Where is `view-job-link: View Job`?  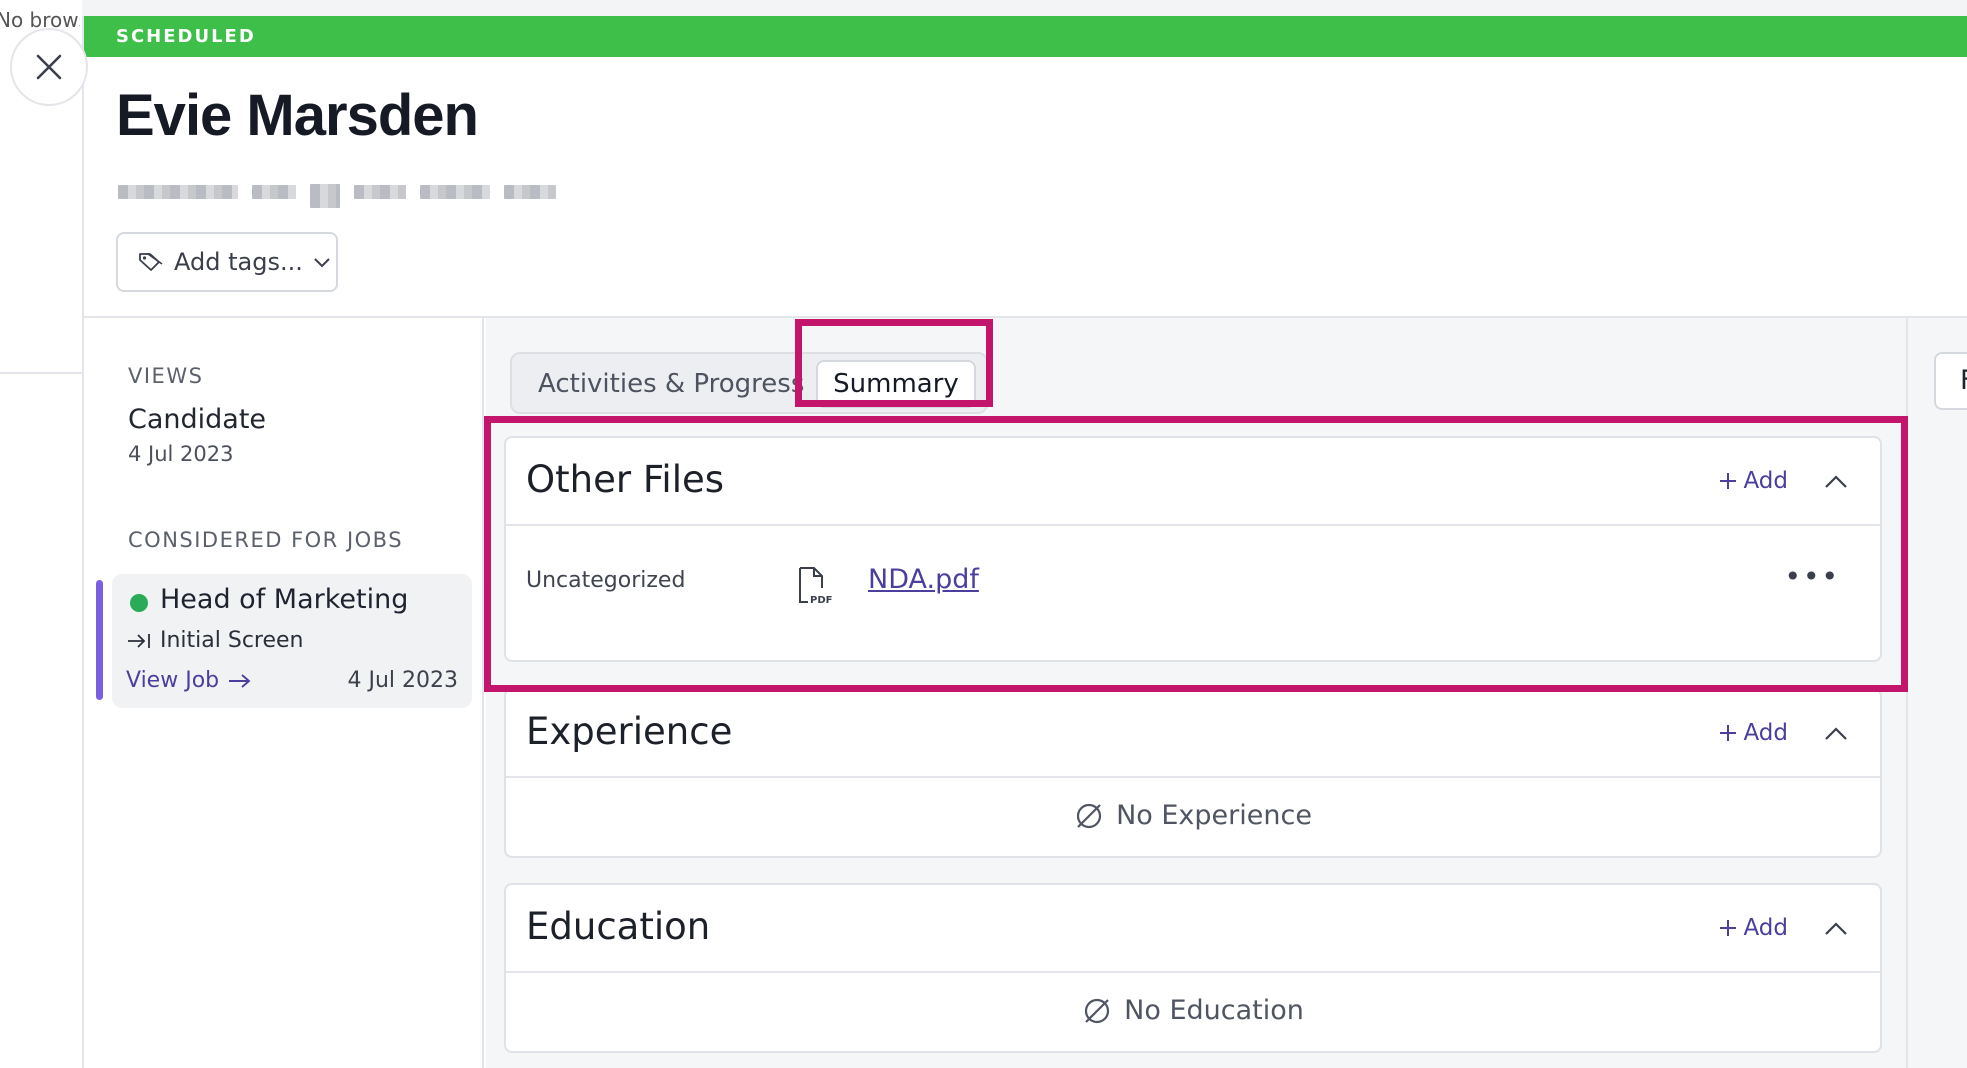
view-job-link: View Job is located at coordinates (189, 680).